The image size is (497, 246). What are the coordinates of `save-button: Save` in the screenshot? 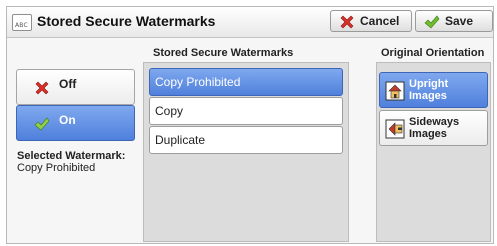 It's located at (454, 21).